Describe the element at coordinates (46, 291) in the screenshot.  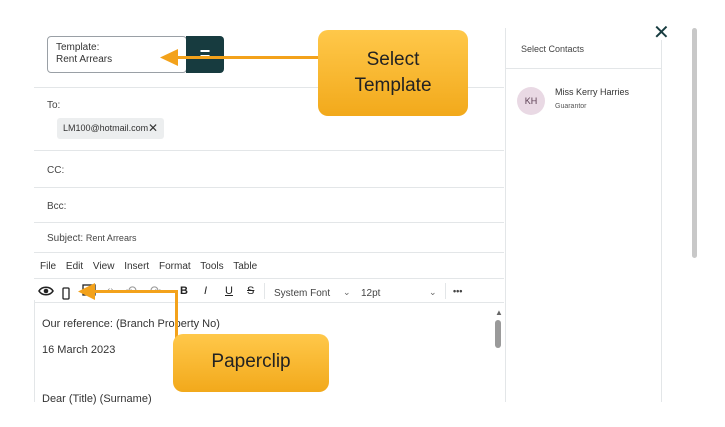
I see `preview-eye-icon` at that location.